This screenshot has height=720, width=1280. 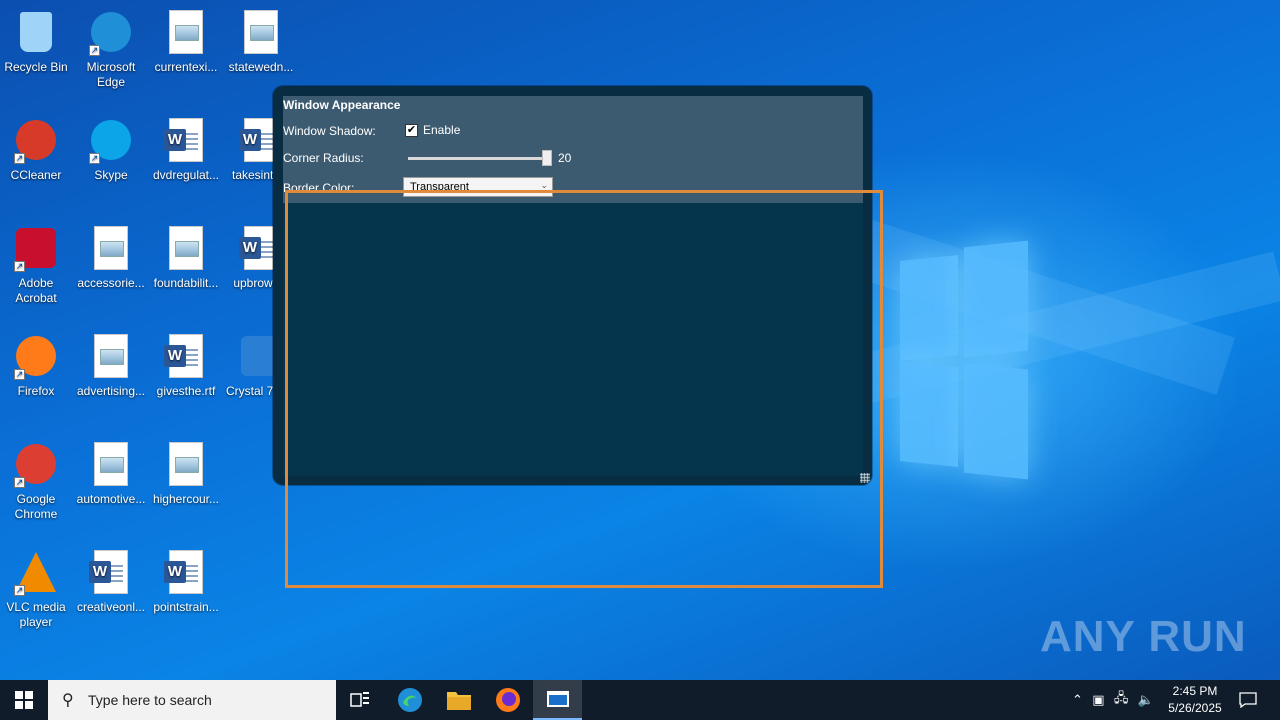 I want to click on network-icon: 🖧, so click(x=1121, y=700).